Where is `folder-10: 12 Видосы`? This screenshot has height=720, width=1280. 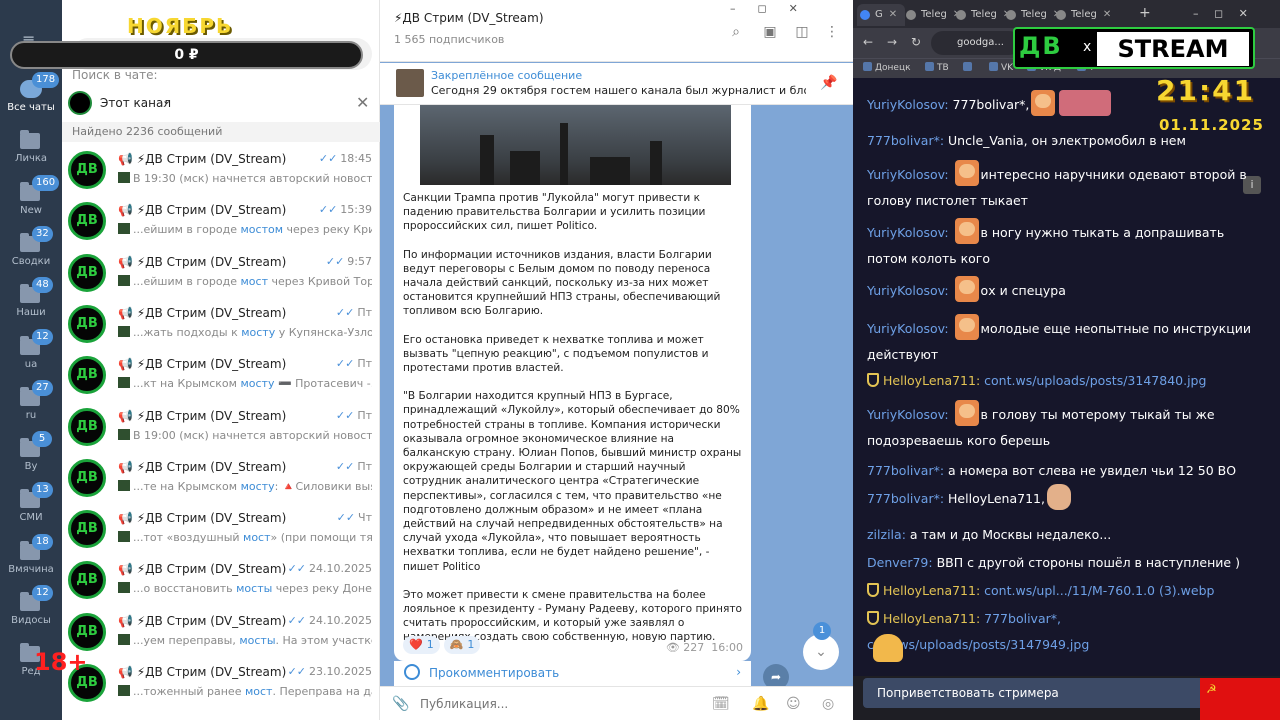 folder-10: 12 Видосы is located at coordinates (31, 612).